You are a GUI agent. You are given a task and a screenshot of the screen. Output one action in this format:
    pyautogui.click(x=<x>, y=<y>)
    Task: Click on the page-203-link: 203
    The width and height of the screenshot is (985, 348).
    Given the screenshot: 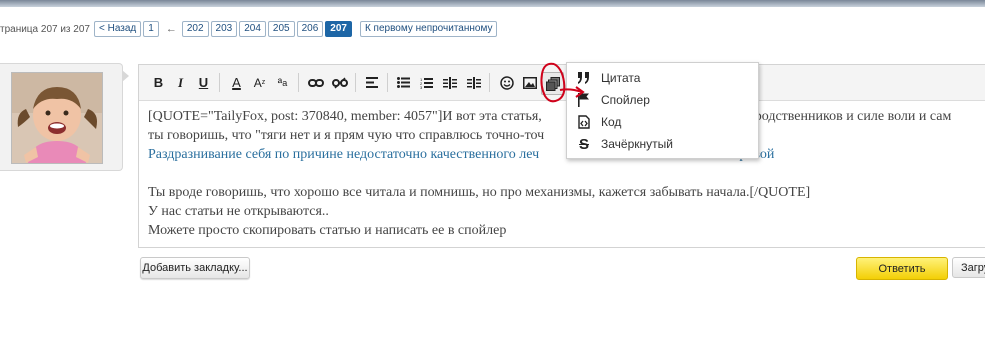 What is the action you would take?
    pyautogui.click(x=224, y=29)
    